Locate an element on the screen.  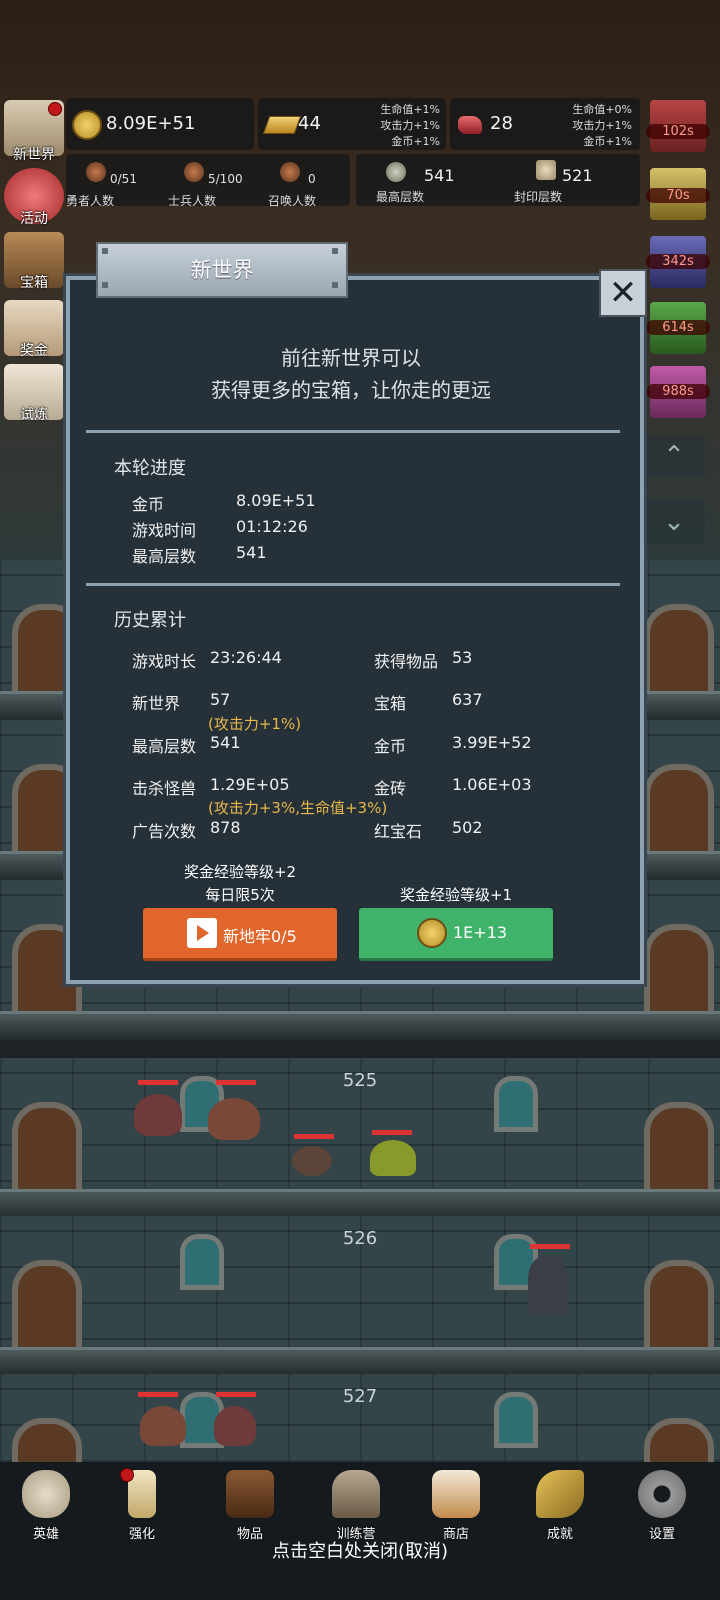
gold-value: 8.09E+51 is located at coordinates (151, 123).